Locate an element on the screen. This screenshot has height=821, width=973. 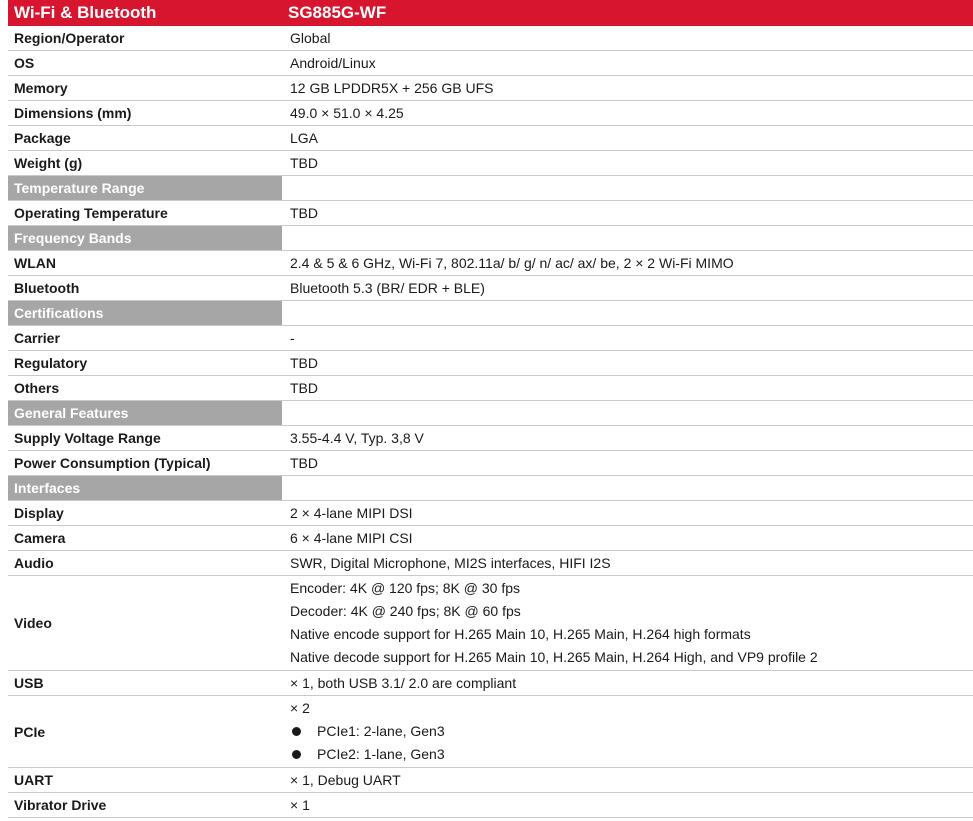
section-title: Interfaces is located at coordinates (145, 488).